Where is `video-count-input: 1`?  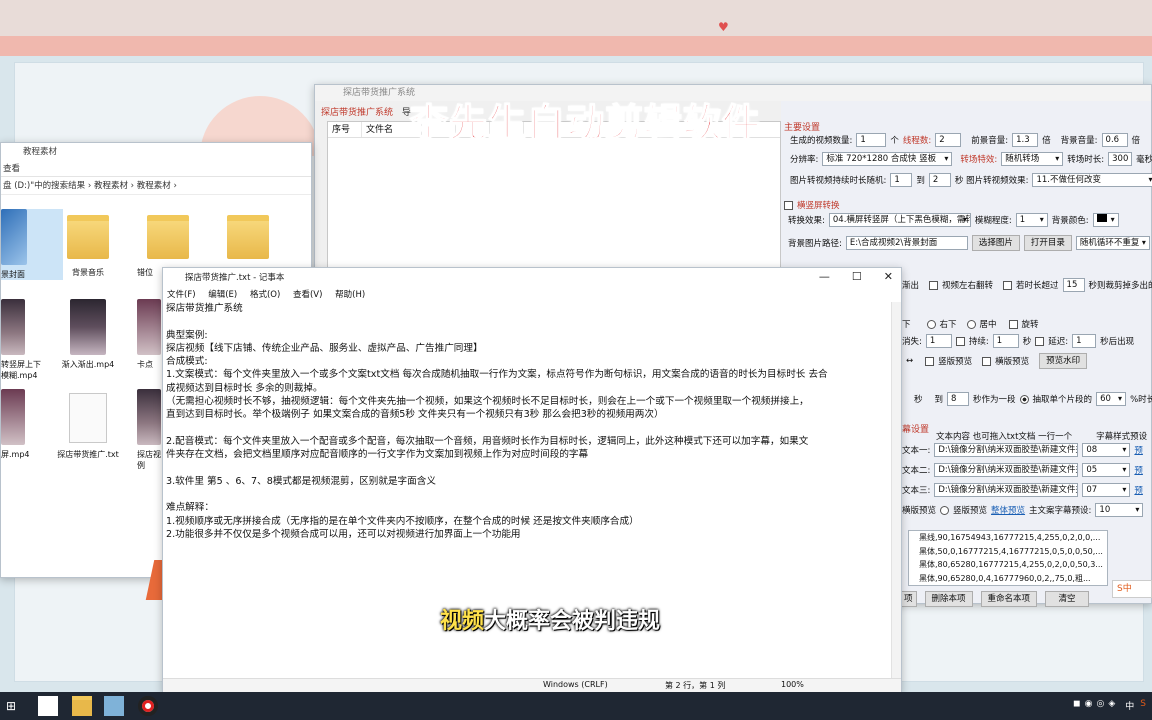 video-count-input: 1 is located at coordinates (871, 140).